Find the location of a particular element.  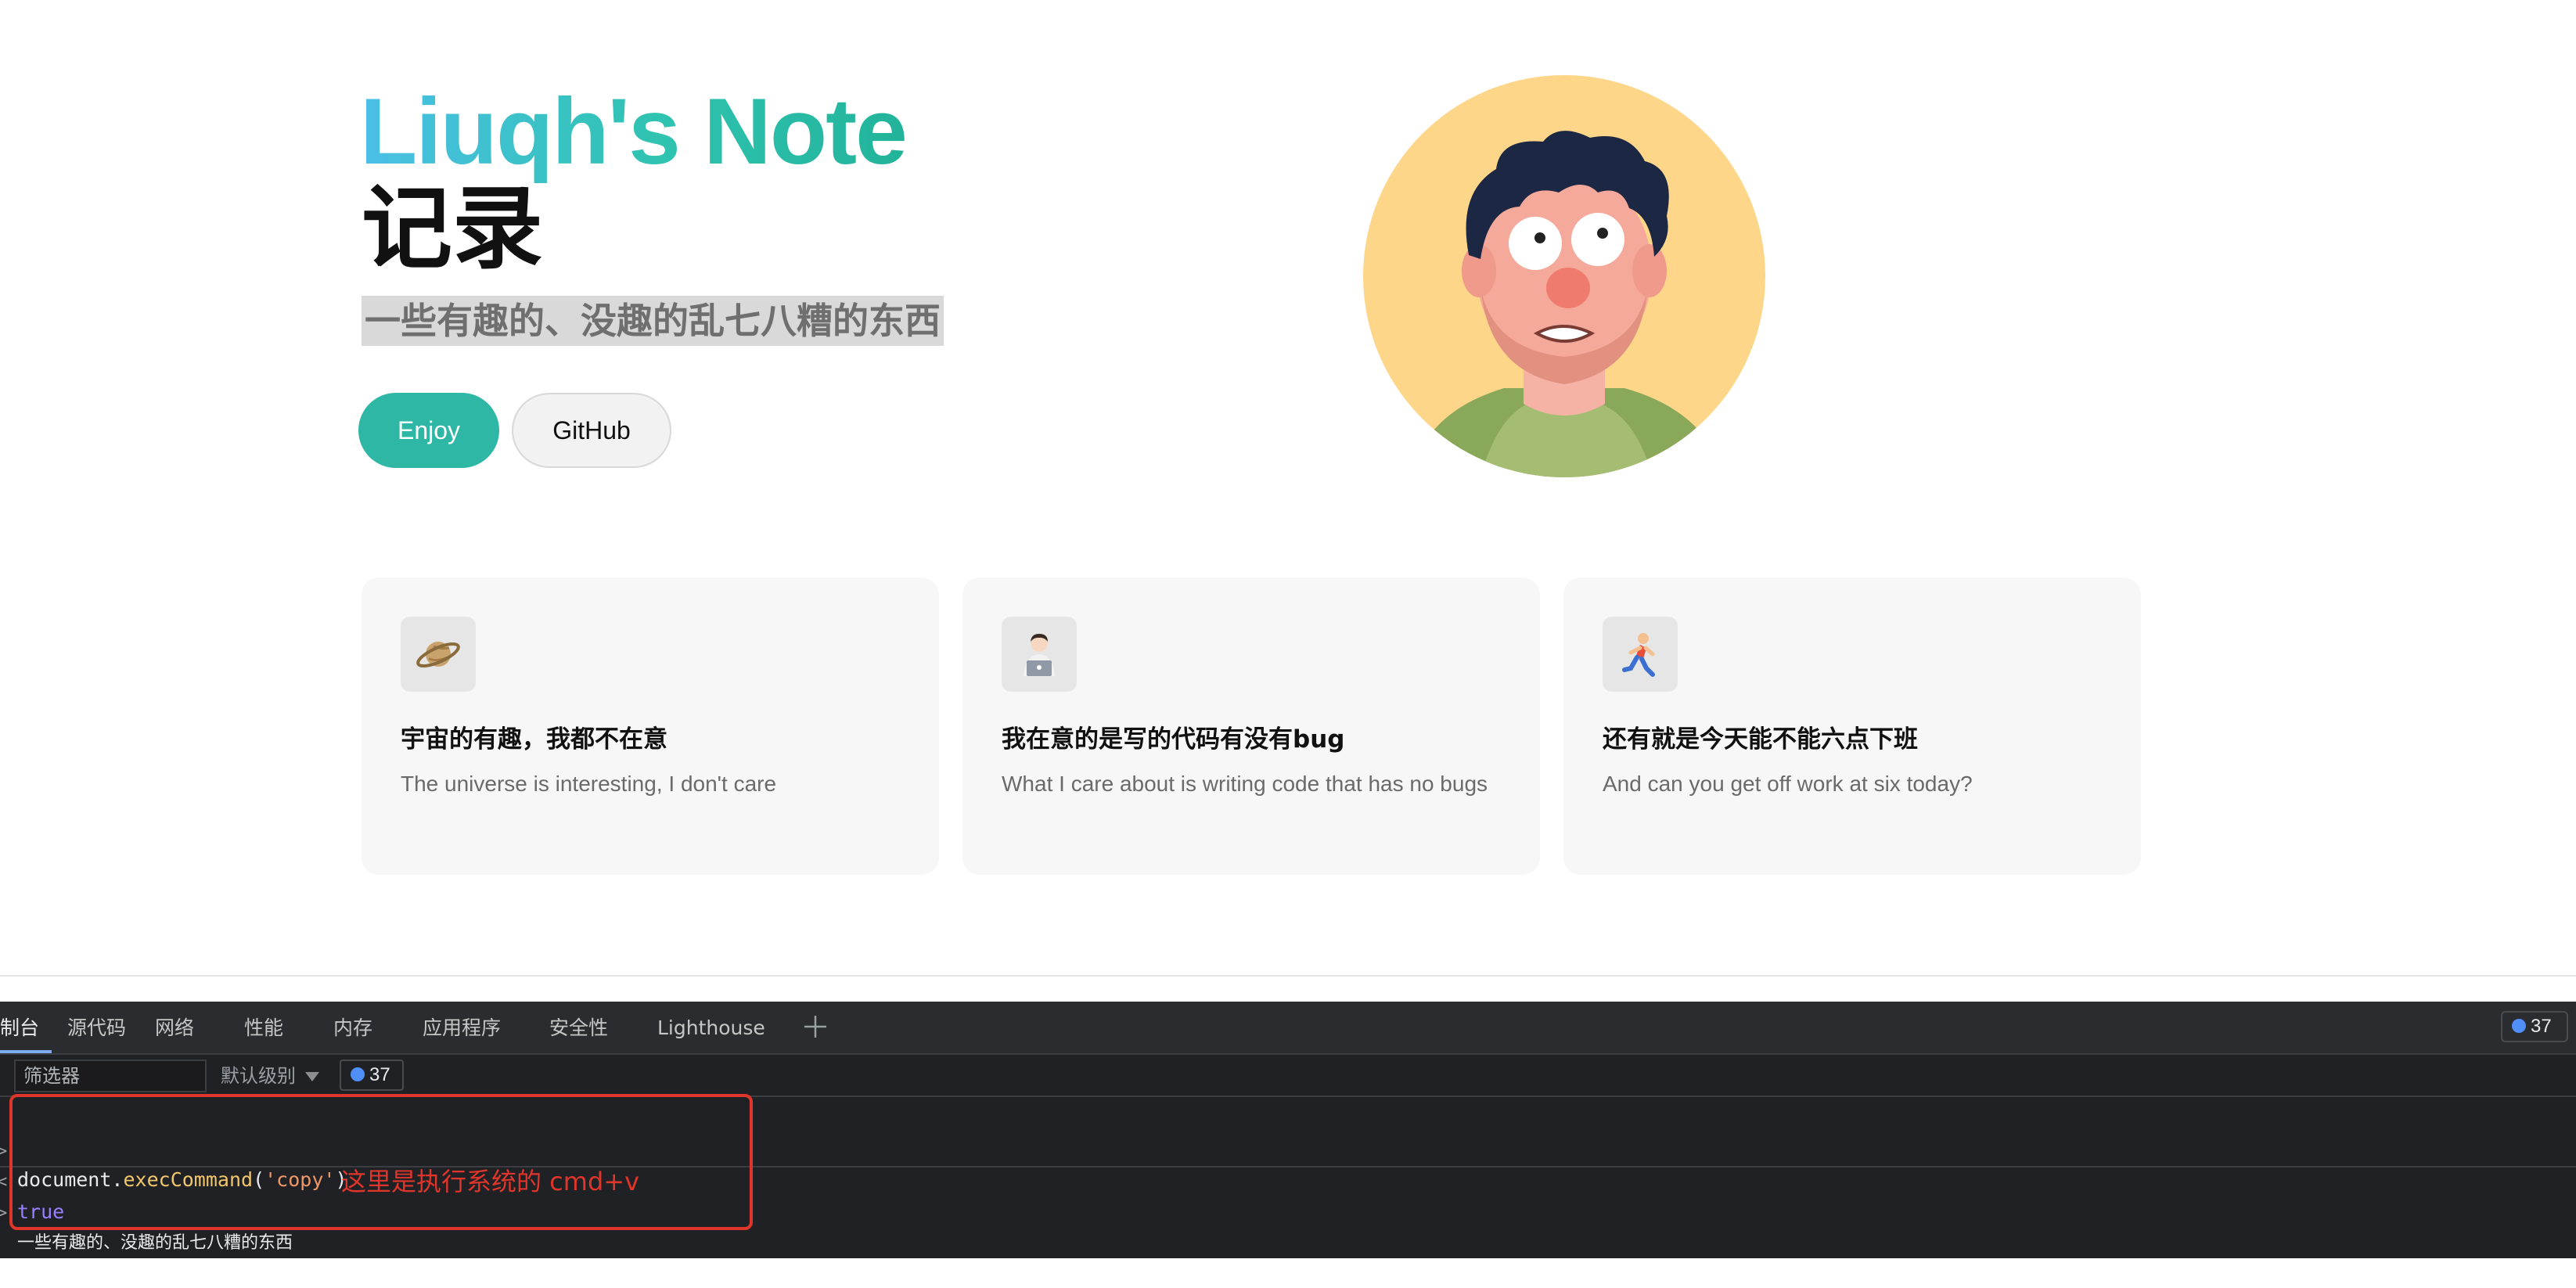

hero-title: 记录 is located at coordinates (452, 229).